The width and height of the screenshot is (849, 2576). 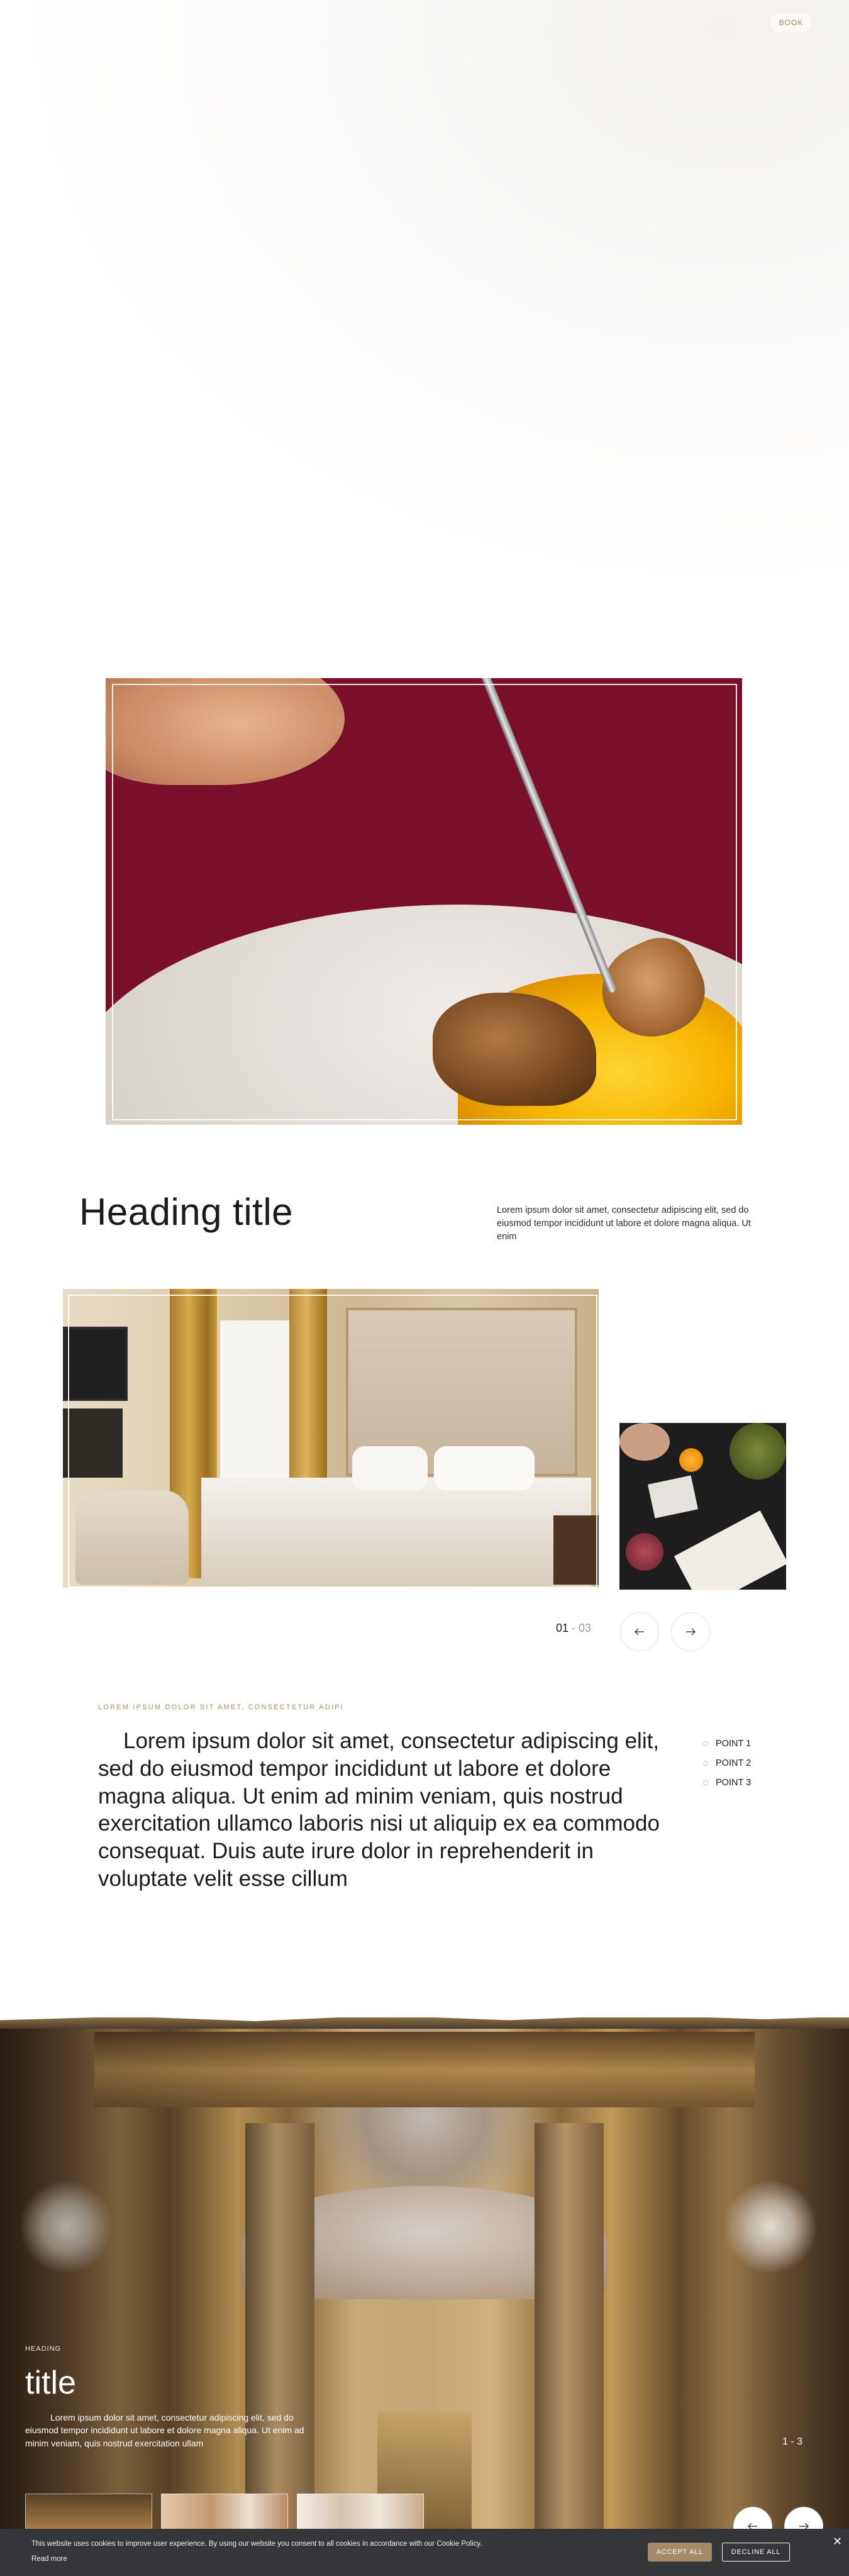 What do you see at coordinates (331, 1438) in the screenshot?
I see `bedroom-image` at bounding box center [331, 1438].